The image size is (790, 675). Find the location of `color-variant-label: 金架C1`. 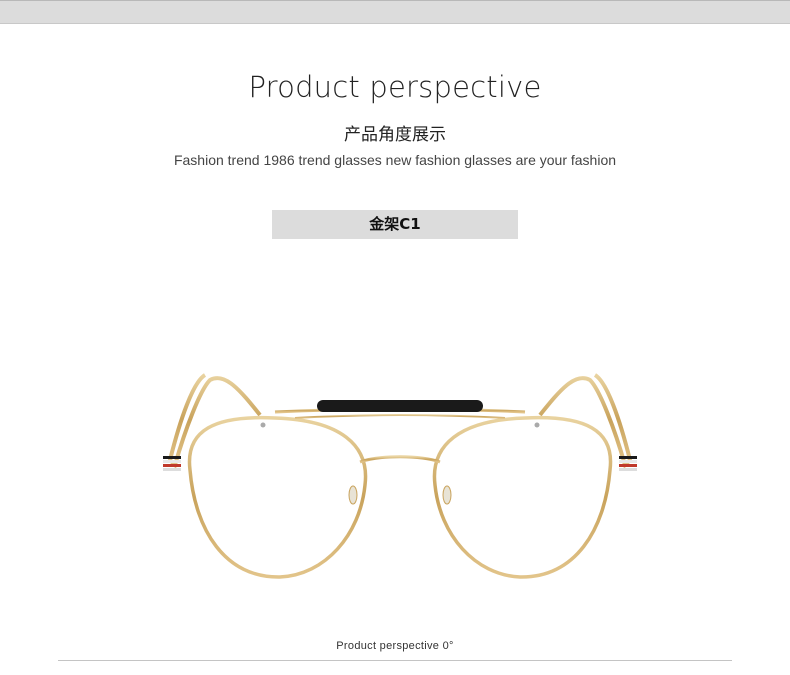

color-variant-label: 金架C1 is located at coordinates (395, 224).